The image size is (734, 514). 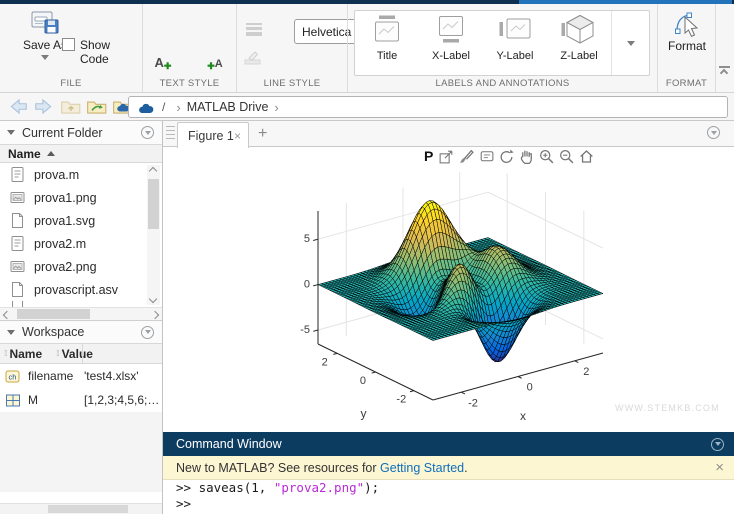 What do you see at coordinates (630, 43) in the screenshot?
I see `labels-more-dropdown` at bounding box center [630, 43].